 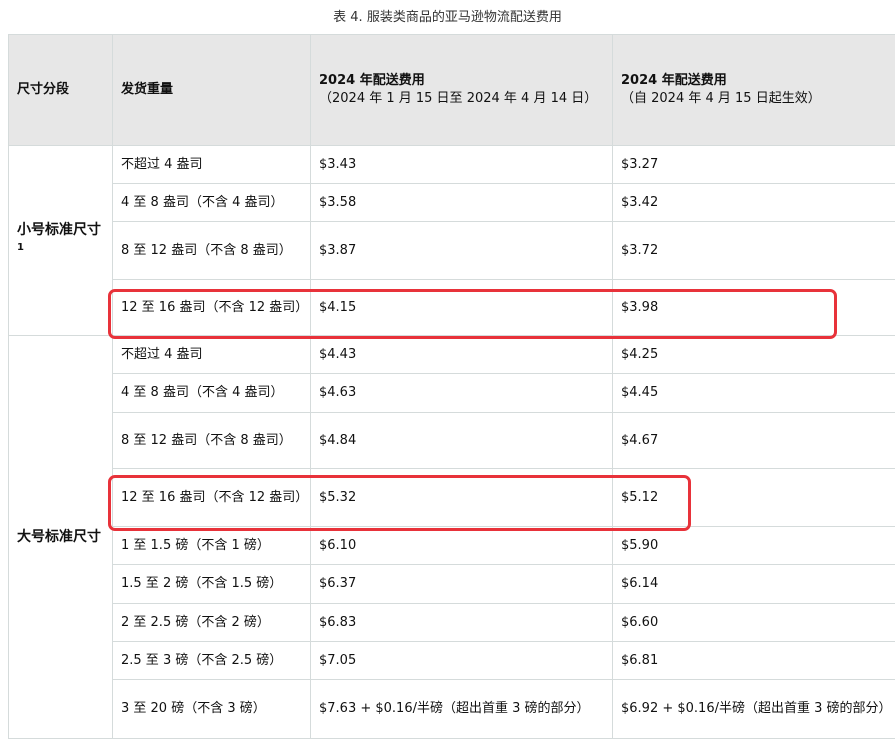 What do you see at coordinates (461, 164) in the screenshot?
I see `fee-old-cell: $3.43` at bounding box center [461, 164].